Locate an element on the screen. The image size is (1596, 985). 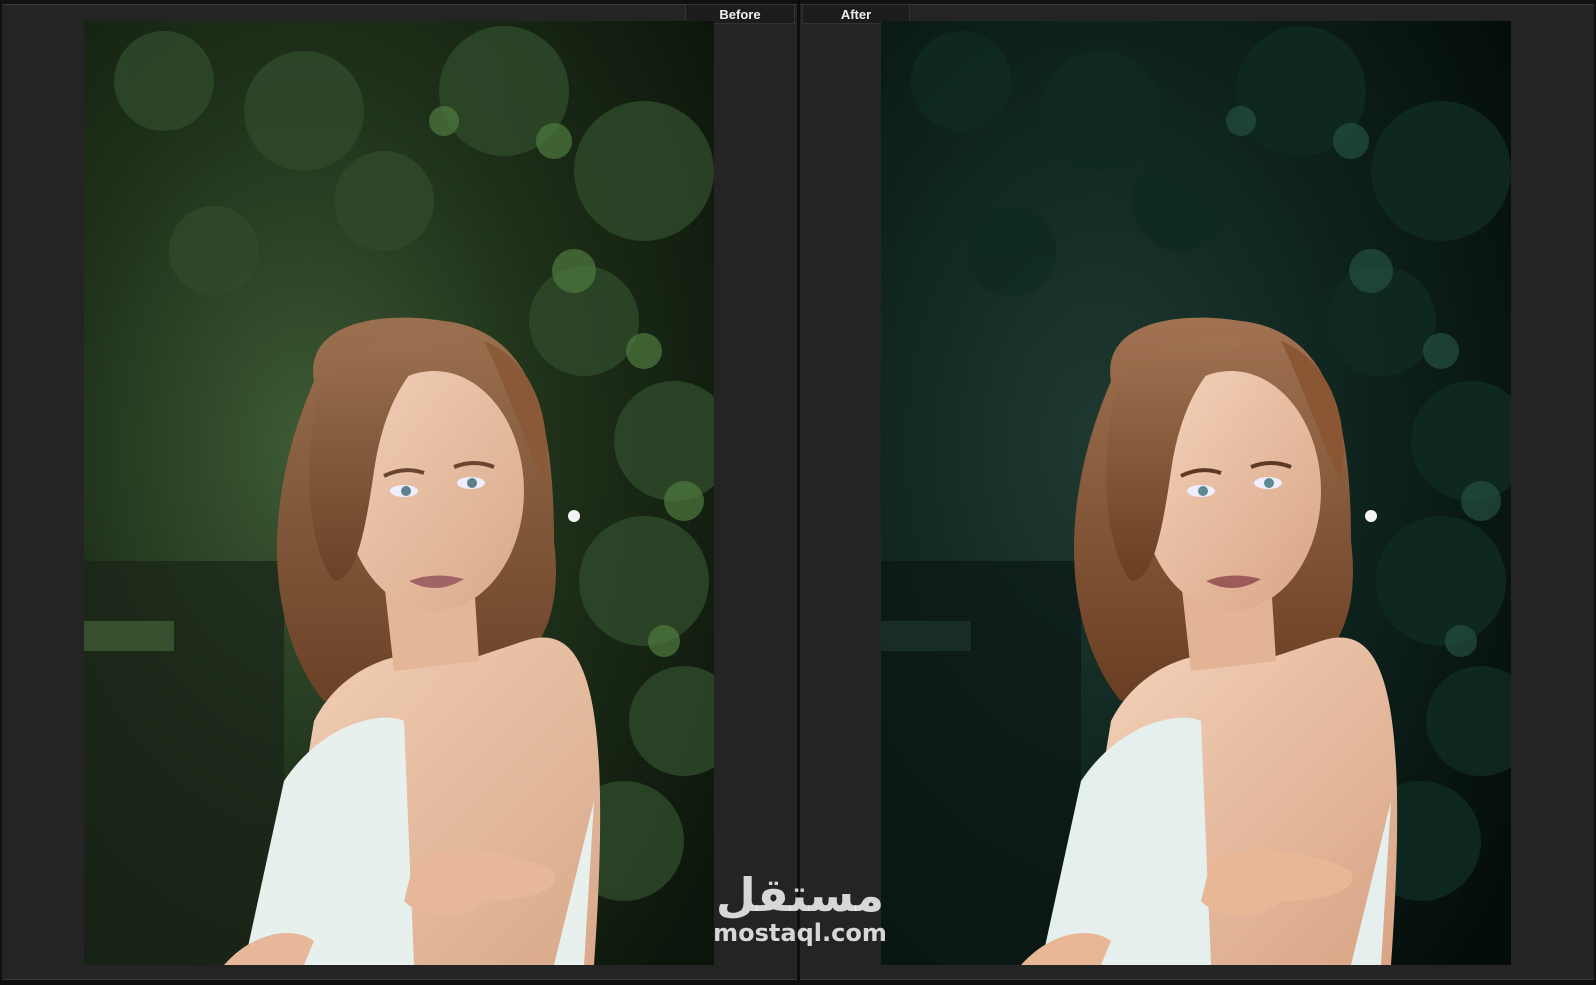
bottom-border is located at coordinates (798, 982).